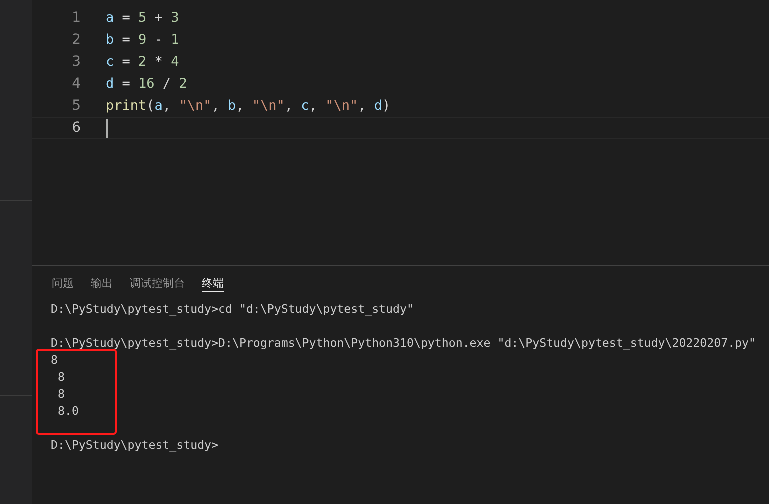 The height and width of the screenshot is (504, 769). What do you see at coordinates (143, 40) in the screenshot?
I see `code-line: b = 9 - 1` at bounding box center [143, 40].